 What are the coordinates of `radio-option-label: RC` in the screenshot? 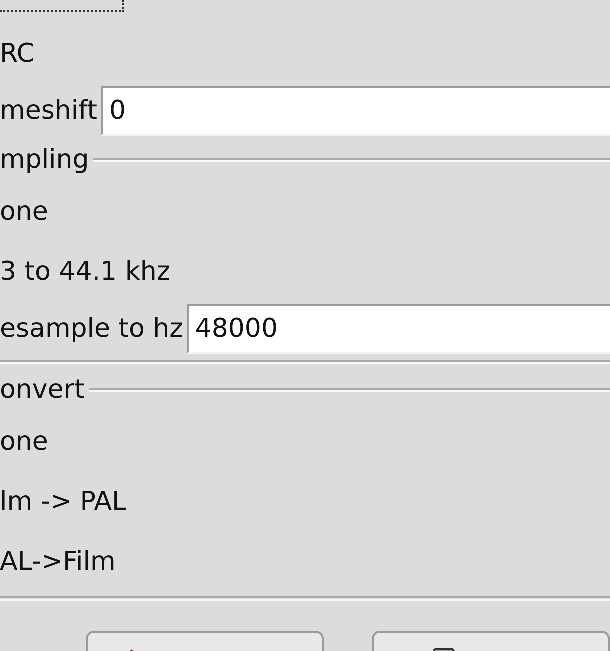 It's located at (17, 54).